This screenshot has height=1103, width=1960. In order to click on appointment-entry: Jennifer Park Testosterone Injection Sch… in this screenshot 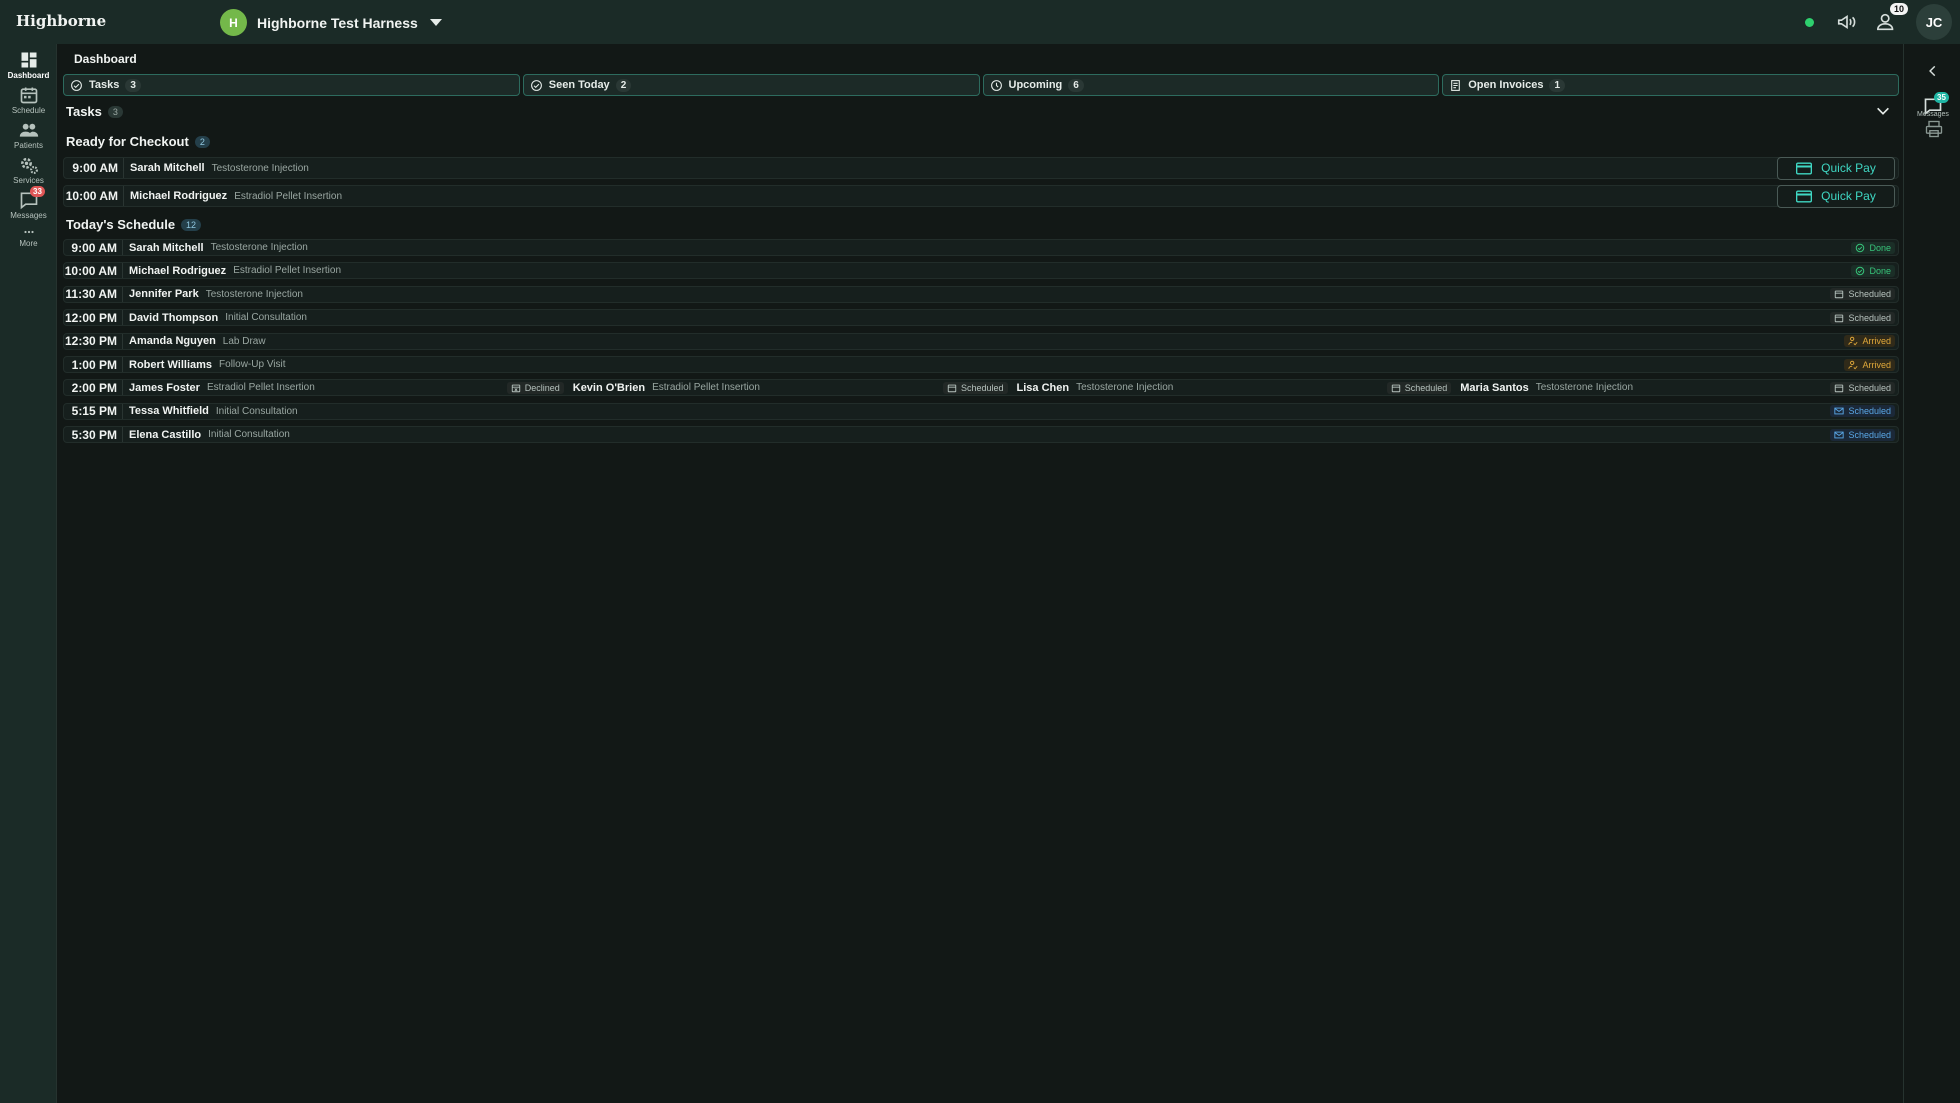, I will do `click(1010, 294)`.